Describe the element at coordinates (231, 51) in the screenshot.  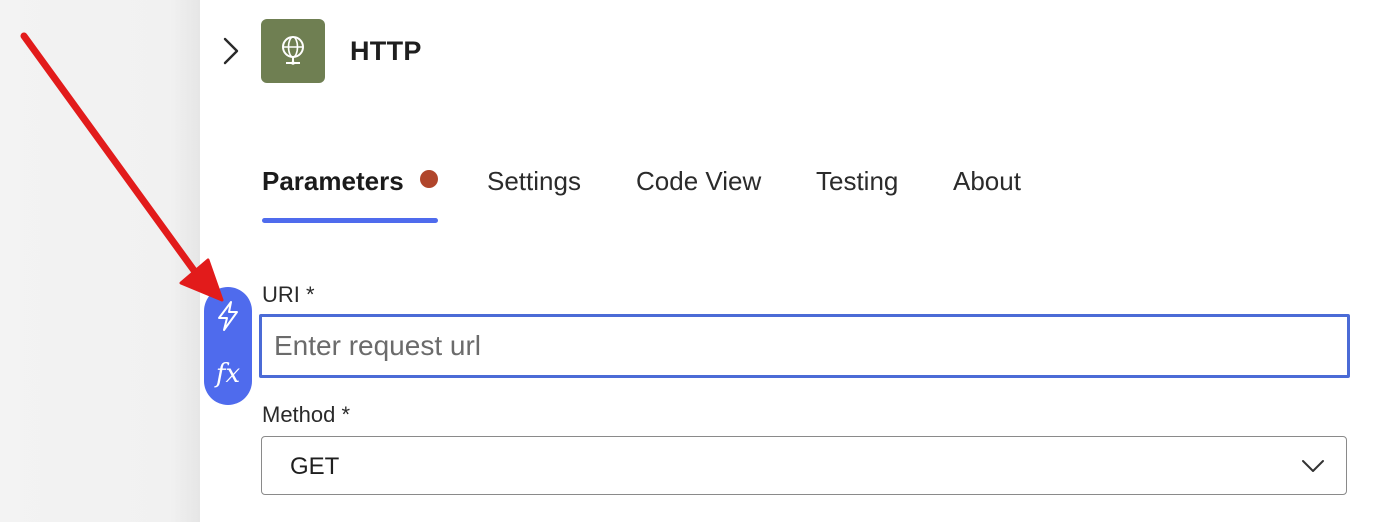
I see `expand-chevron-icon` at that location.